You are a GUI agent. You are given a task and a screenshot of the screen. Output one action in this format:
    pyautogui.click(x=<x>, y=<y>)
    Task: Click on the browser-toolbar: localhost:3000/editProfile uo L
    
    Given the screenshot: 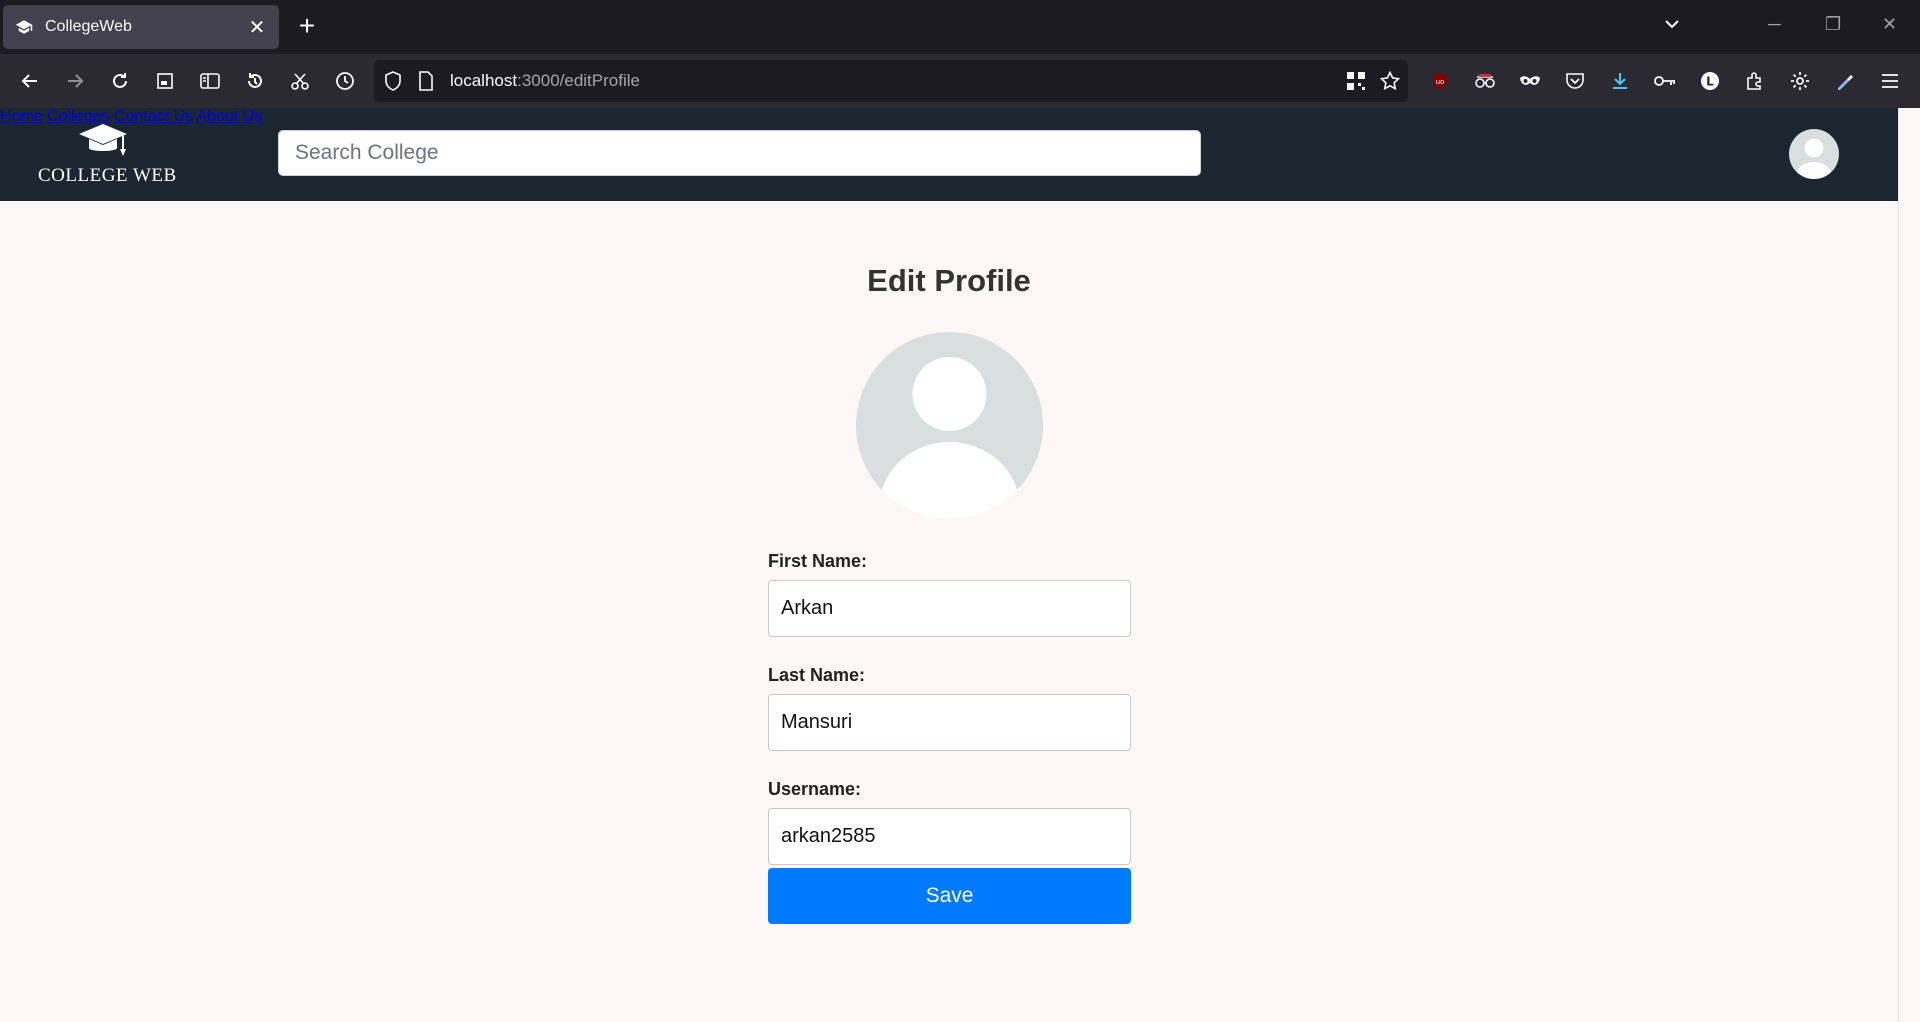 What is the action you would take?
    pyautogui.click(x=960, y=81)
    